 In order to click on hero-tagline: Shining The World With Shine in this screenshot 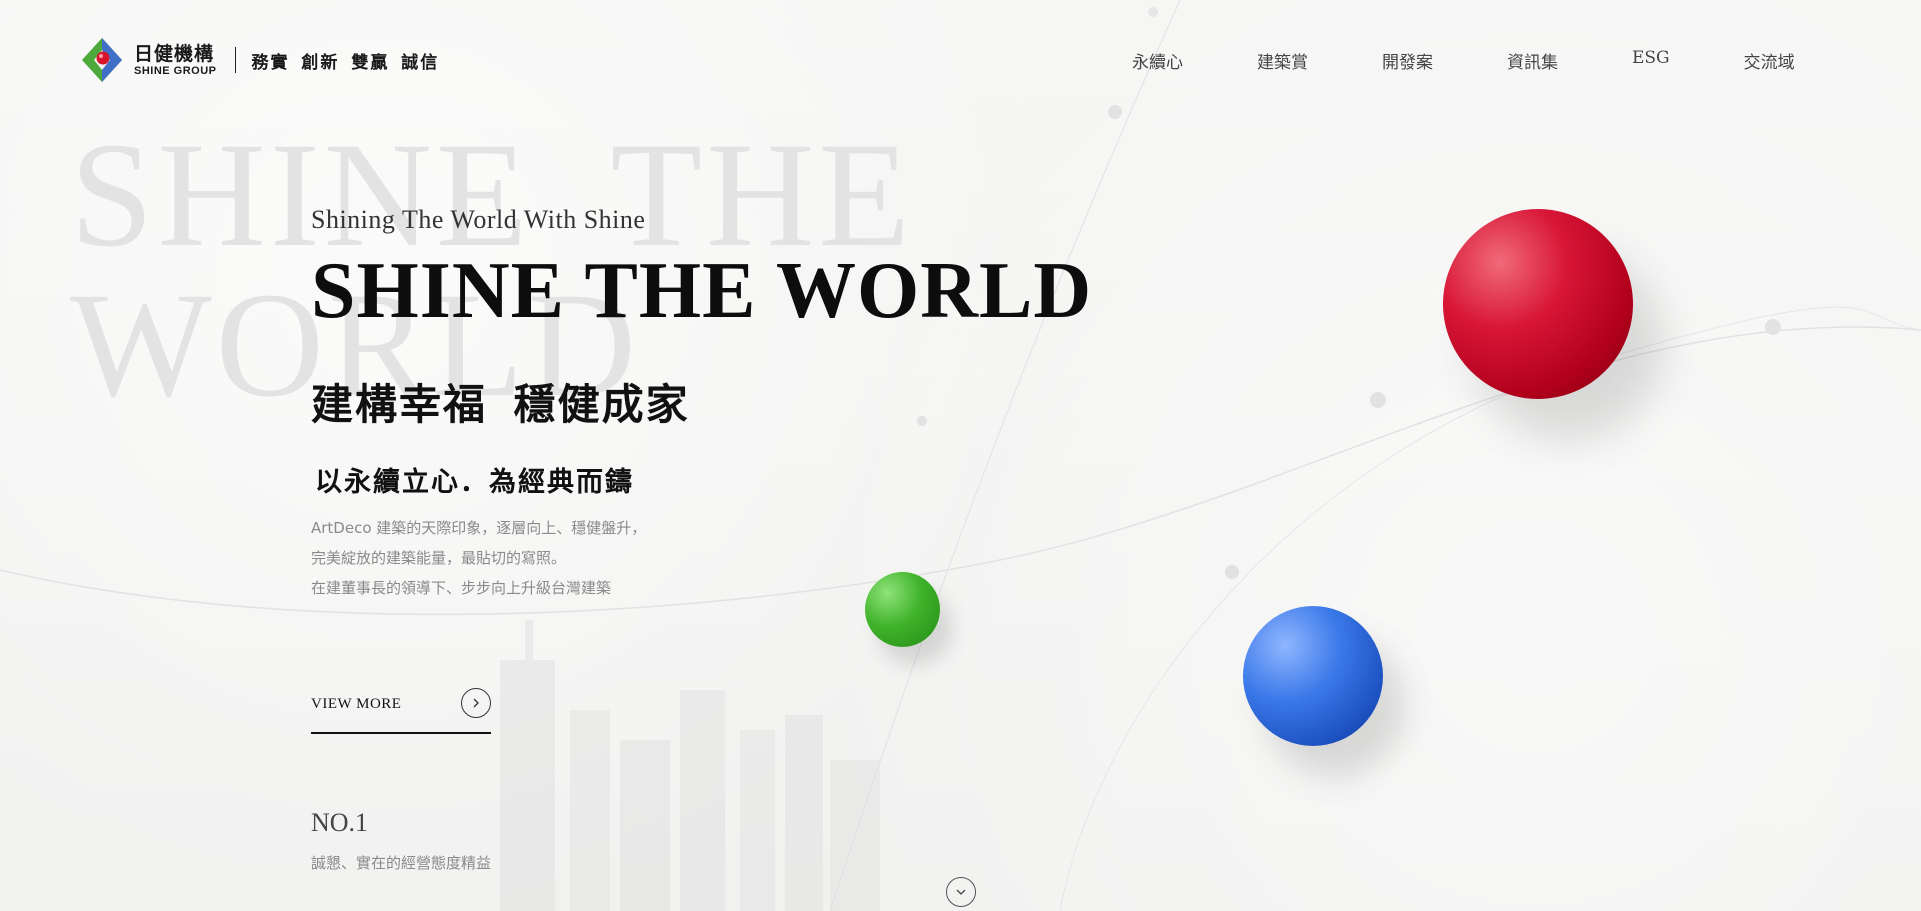, I will do `click(478, 219)`.